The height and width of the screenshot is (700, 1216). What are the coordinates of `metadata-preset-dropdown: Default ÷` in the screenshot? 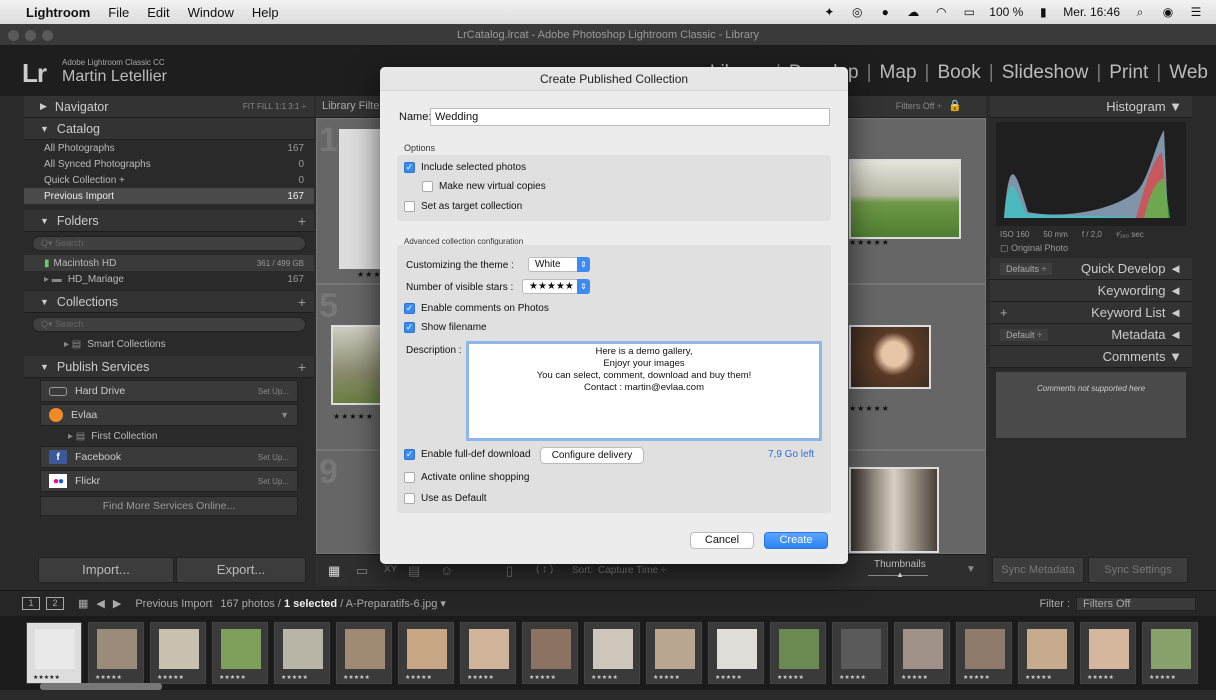 It's located at (1024, 334).